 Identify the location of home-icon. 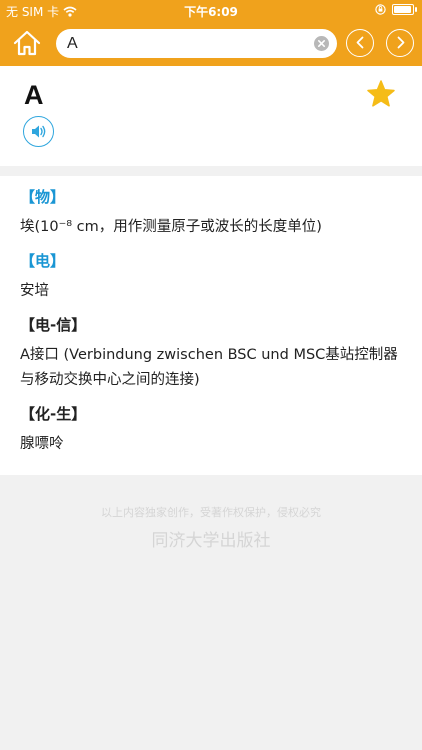
(27, 43).